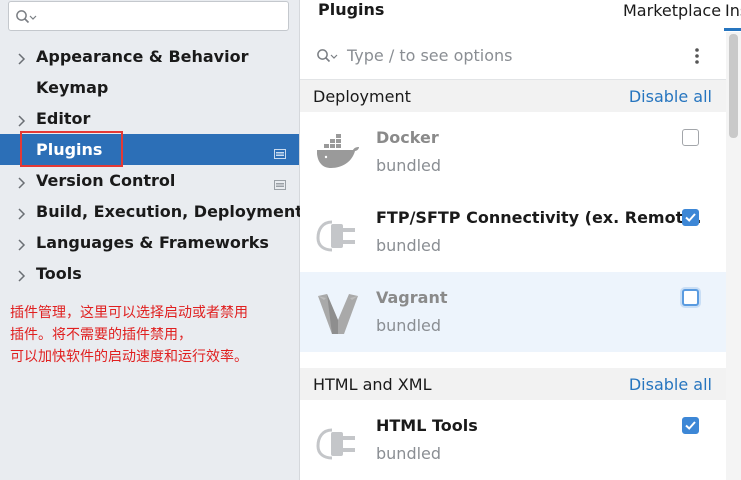 The image size is (741, 480). I want to click on page-title: Plugins, so click(351, 9).